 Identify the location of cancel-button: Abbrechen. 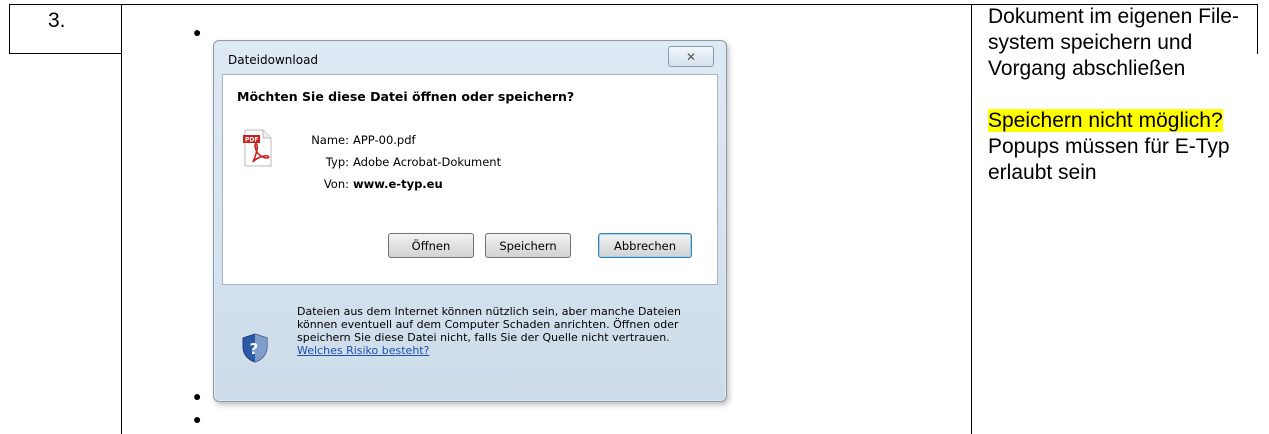
(645, 245).